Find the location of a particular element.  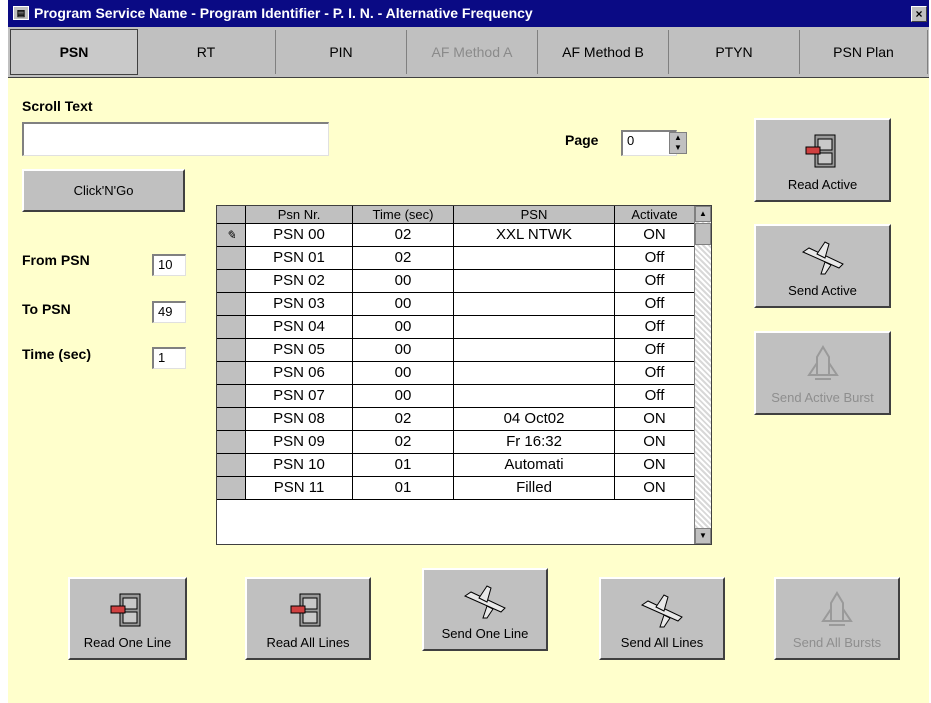

scroll-thumb is located at coordinates (703, 234).